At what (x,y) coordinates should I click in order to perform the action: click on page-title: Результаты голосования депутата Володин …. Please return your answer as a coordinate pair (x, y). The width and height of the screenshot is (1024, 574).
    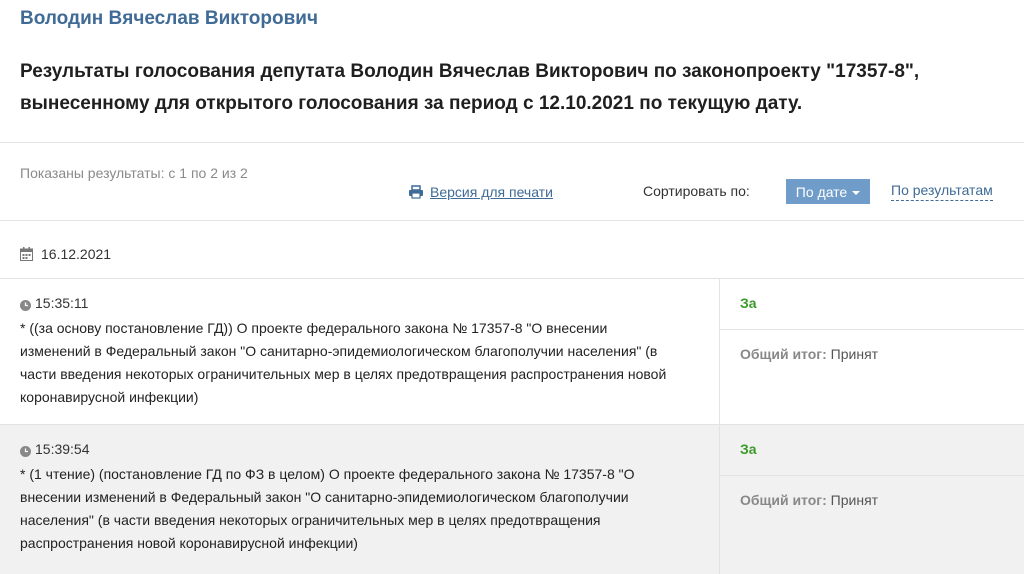
    Looking at the image, I should click on (470, 87).